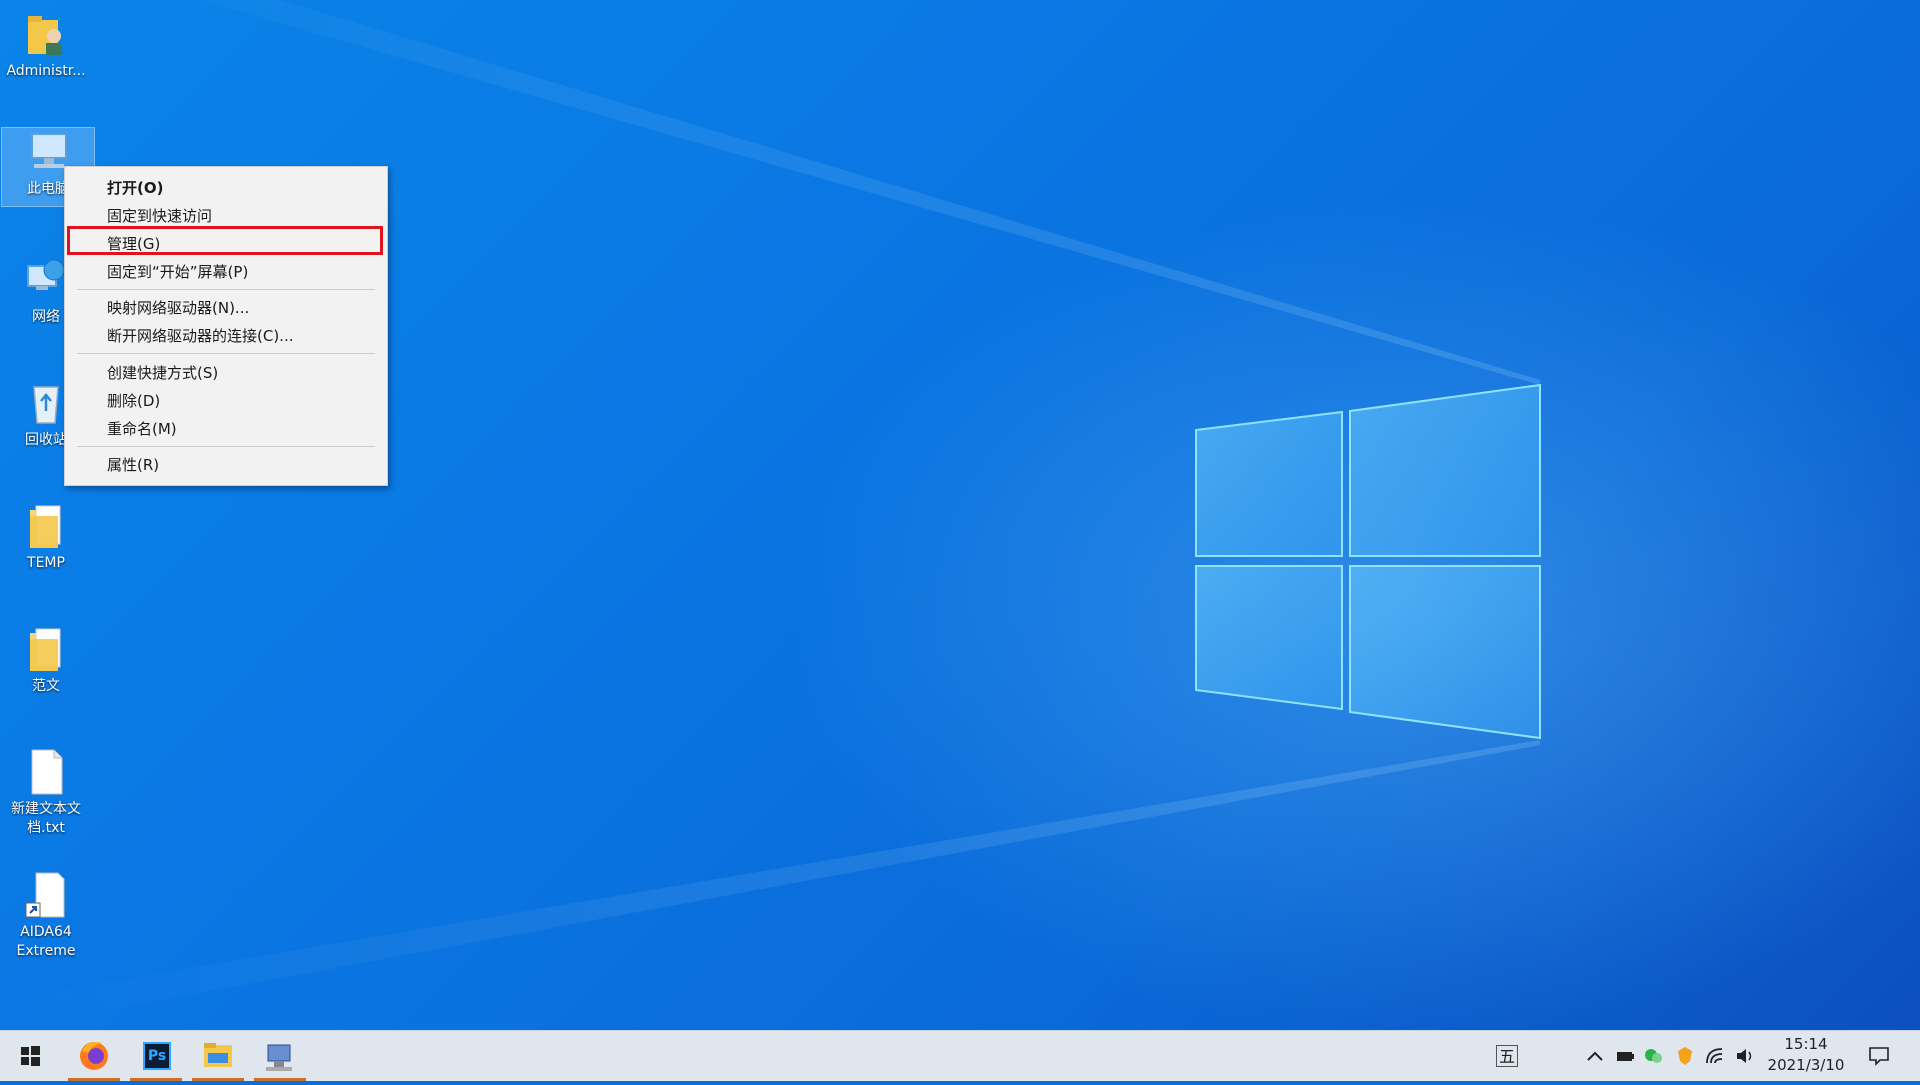  What do you see at coordinates (1595, 1056) in the screenshot?
I see `chevron-up-icon` at bounding box center [1595, 1056].